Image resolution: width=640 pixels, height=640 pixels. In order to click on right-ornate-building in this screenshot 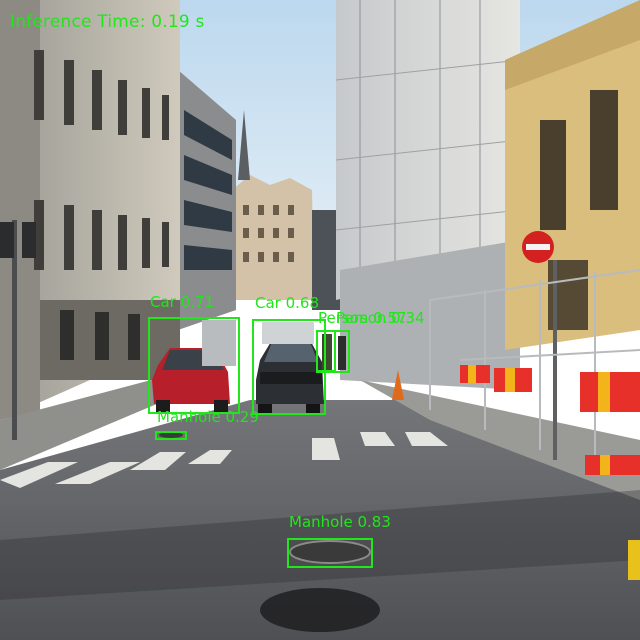, I will do `click(572, 175)`.